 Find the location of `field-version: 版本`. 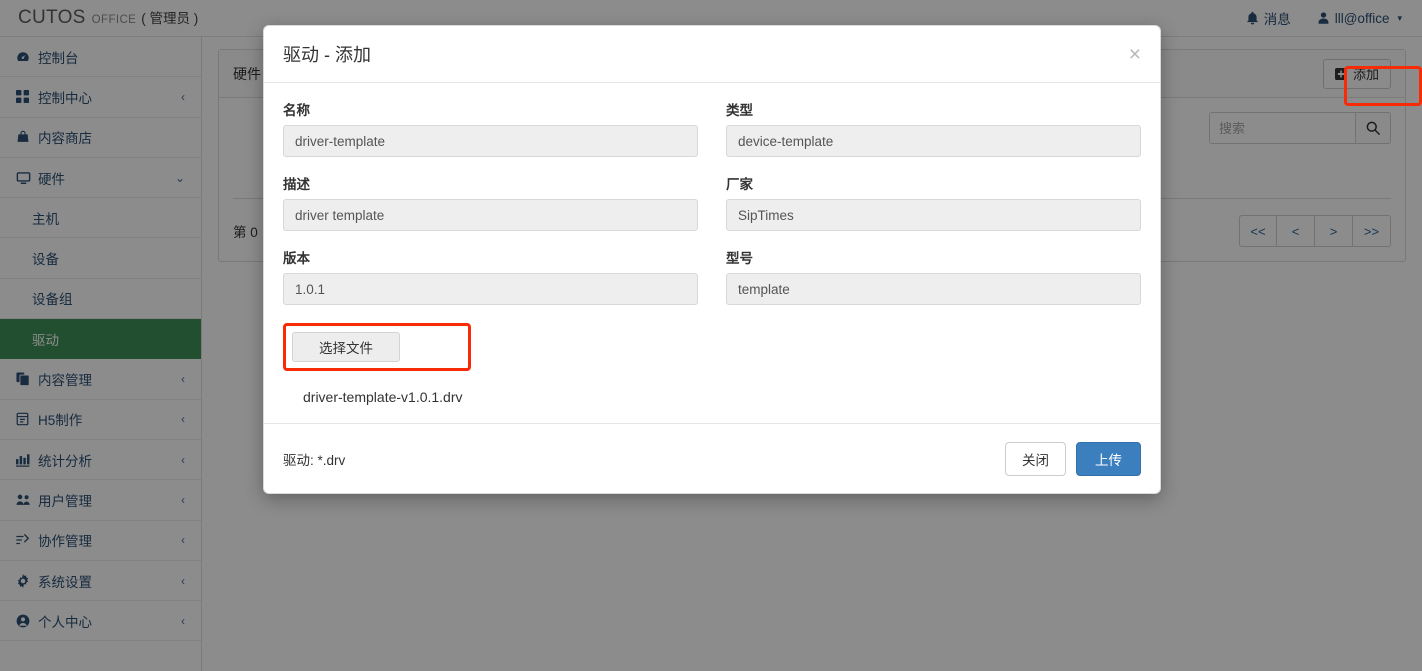

field-version: 版本 is located at coordinates (490, 276).